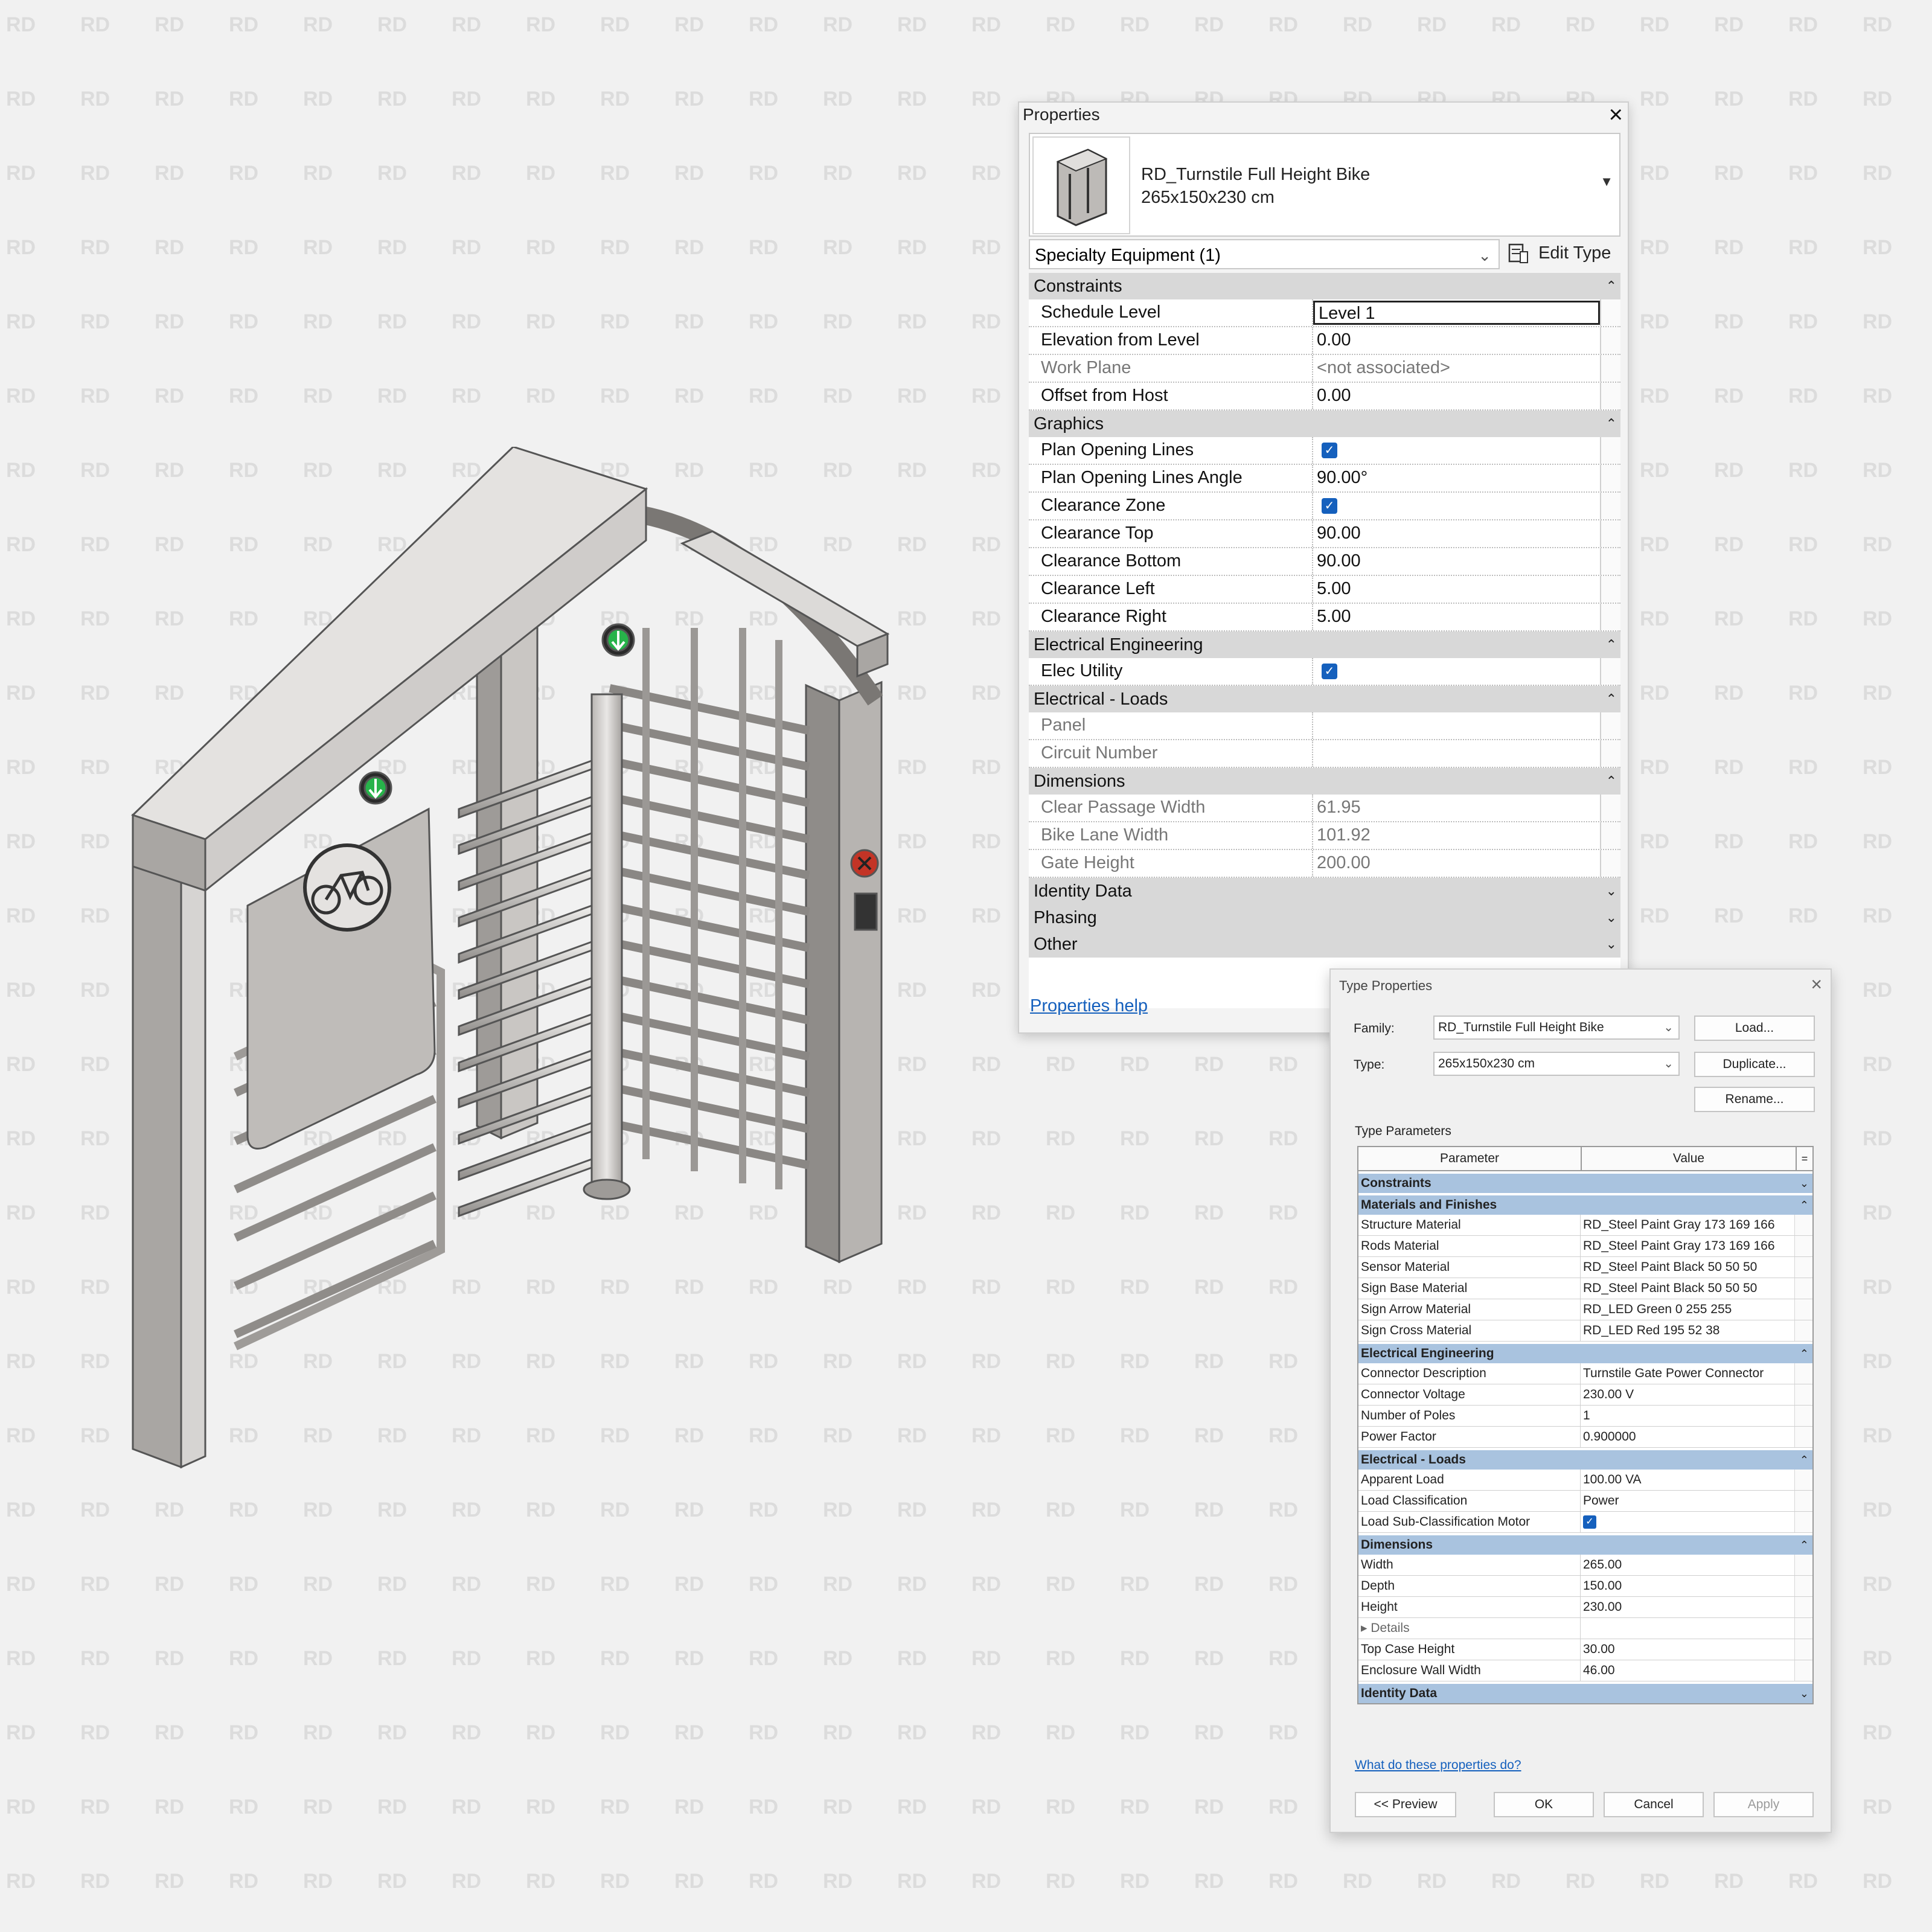  What do you see at coordinates (1687, 1416) in the screenshot?
I see `parameter-value: 1` at bounding box center [1687, 1416].